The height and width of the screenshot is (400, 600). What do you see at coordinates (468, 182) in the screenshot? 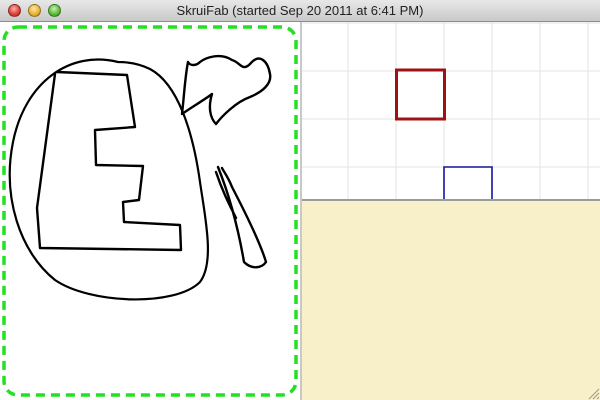
I see `blue-square-shape` at bounding box center [468, 182].